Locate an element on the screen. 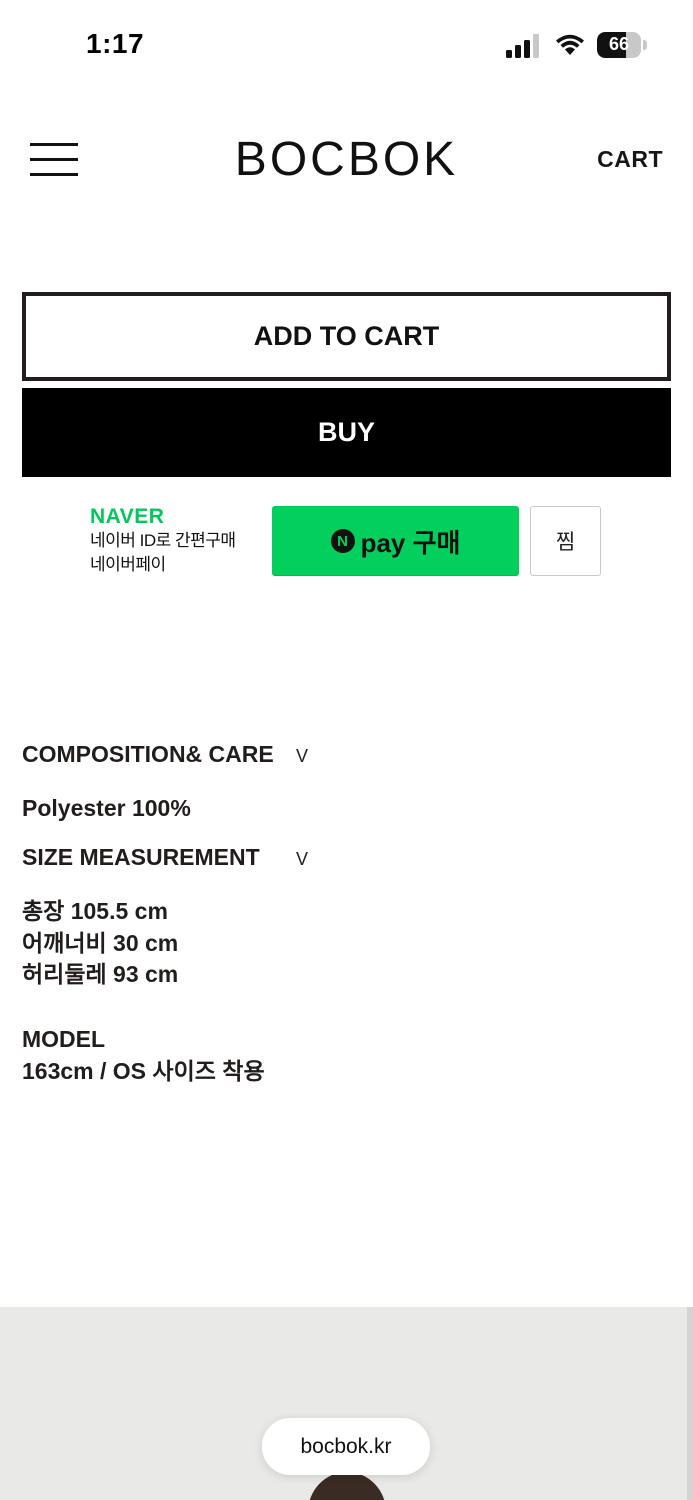 This screenshot has width=693, height=1500. composition-value: Polyester 100% is located at coordinates (106, 808).